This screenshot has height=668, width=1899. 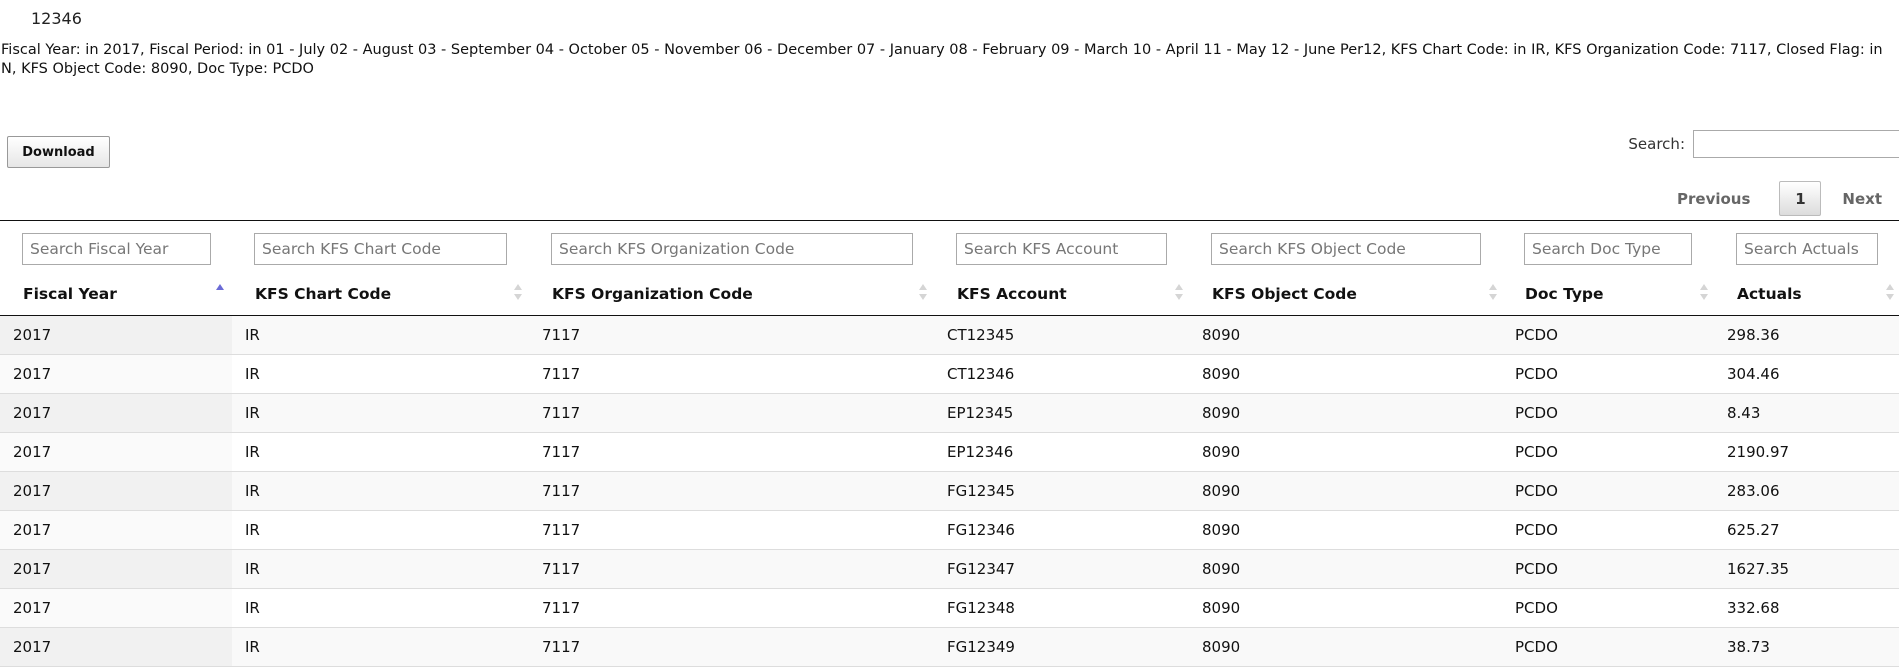 I want to click on table-row: 2017 IR 7117 FG12345 8090 PCDO 283.06, so click(x=949, y=491).